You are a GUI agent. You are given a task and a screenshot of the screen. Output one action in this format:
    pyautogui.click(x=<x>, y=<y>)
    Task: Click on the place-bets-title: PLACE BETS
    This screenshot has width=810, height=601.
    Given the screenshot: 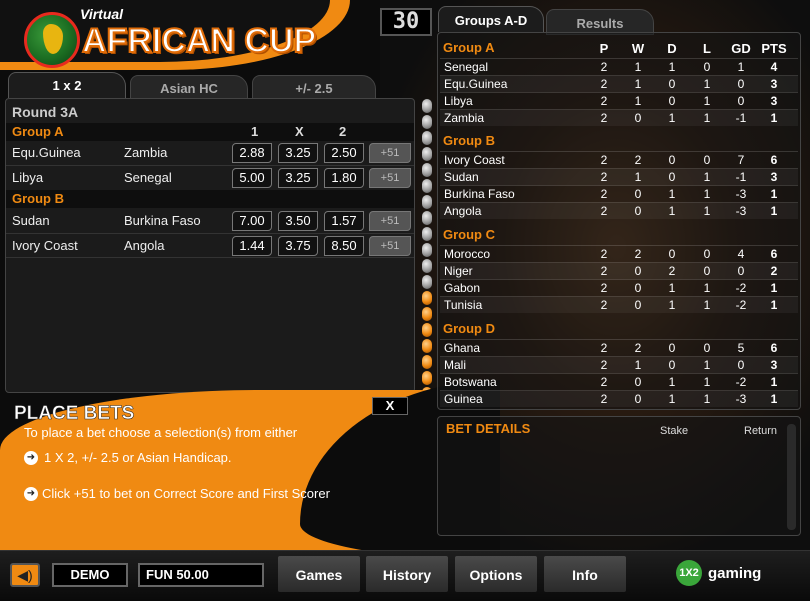 What is the action you would take?
    pyautogui.click(x=74, y=414)
    